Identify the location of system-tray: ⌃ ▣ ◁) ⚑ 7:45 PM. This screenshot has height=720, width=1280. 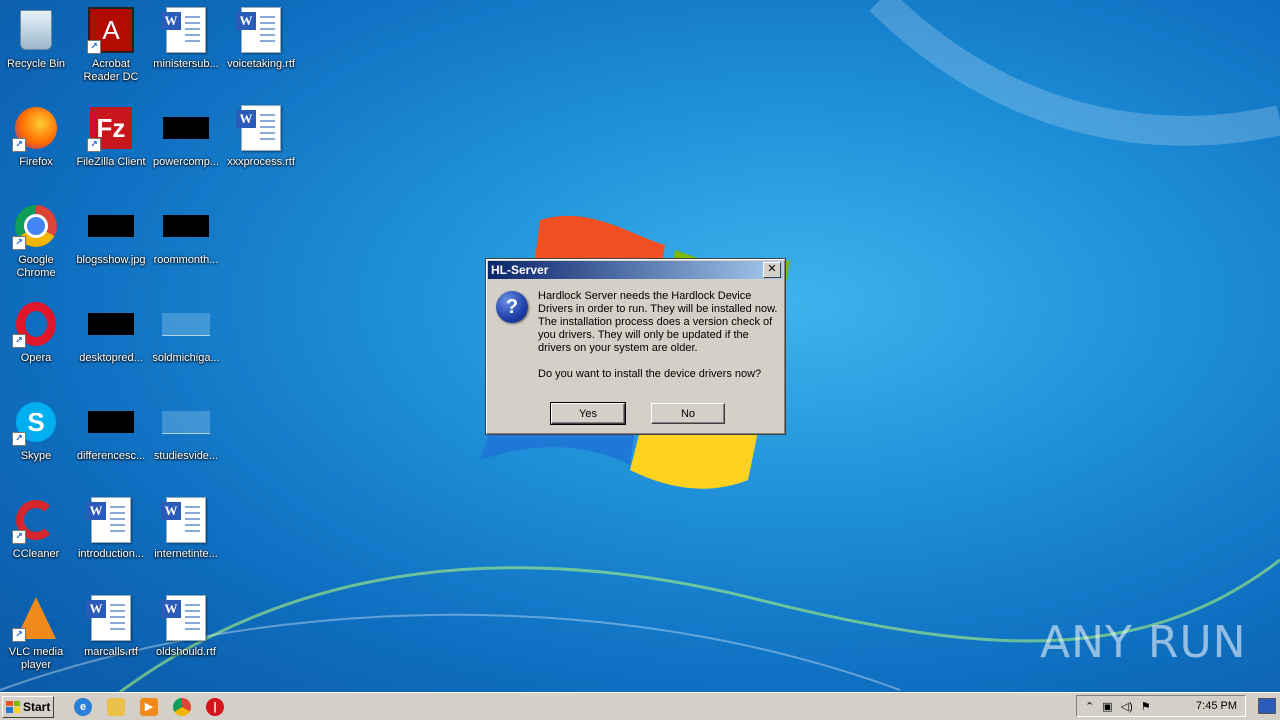
(1161, 706).